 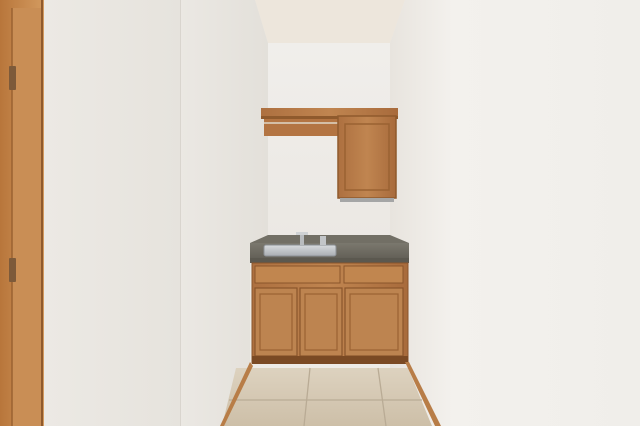 What do you see at coordinates (321, 322) in the screenshot?
I see `cabinet-door-middle` at bounding box center [321, 322].